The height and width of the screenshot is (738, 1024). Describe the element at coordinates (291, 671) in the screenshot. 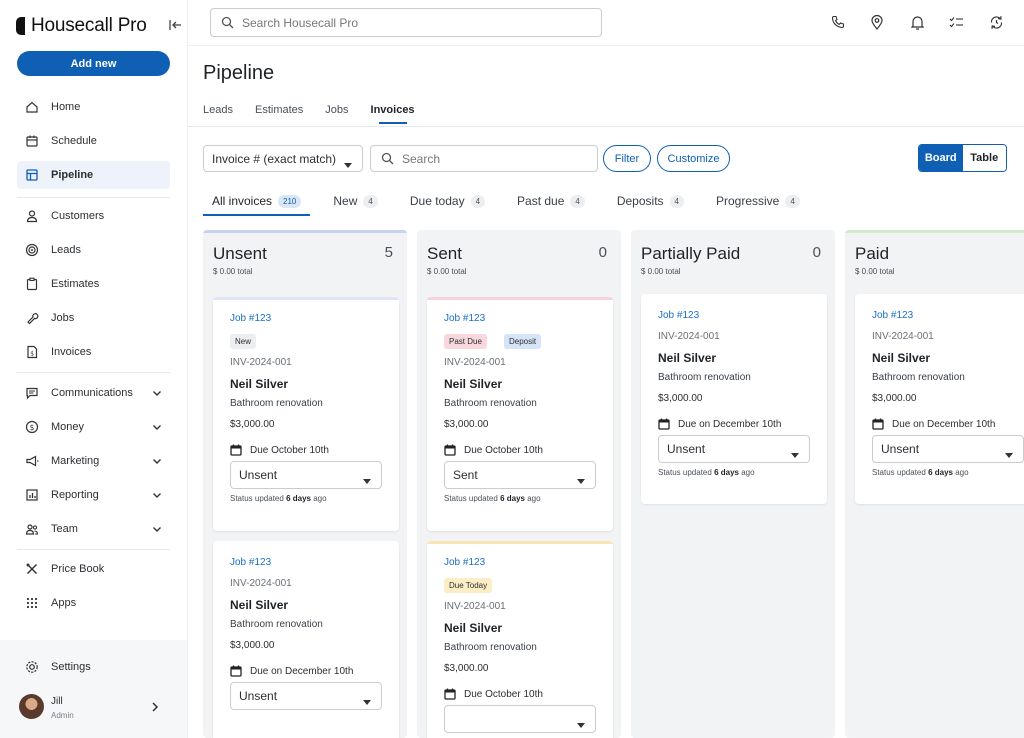

I see `due-date: Due on December 10th` at that location.